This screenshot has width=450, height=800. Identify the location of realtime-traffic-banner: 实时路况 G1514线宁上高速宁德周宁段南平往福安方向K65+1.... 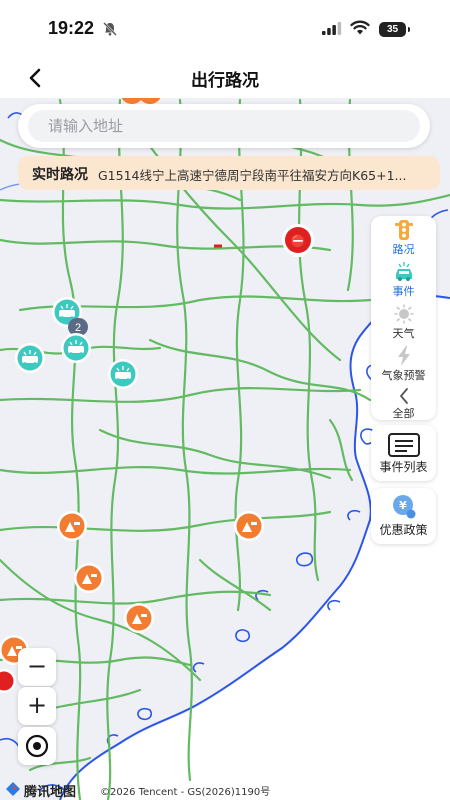
(229, 173).